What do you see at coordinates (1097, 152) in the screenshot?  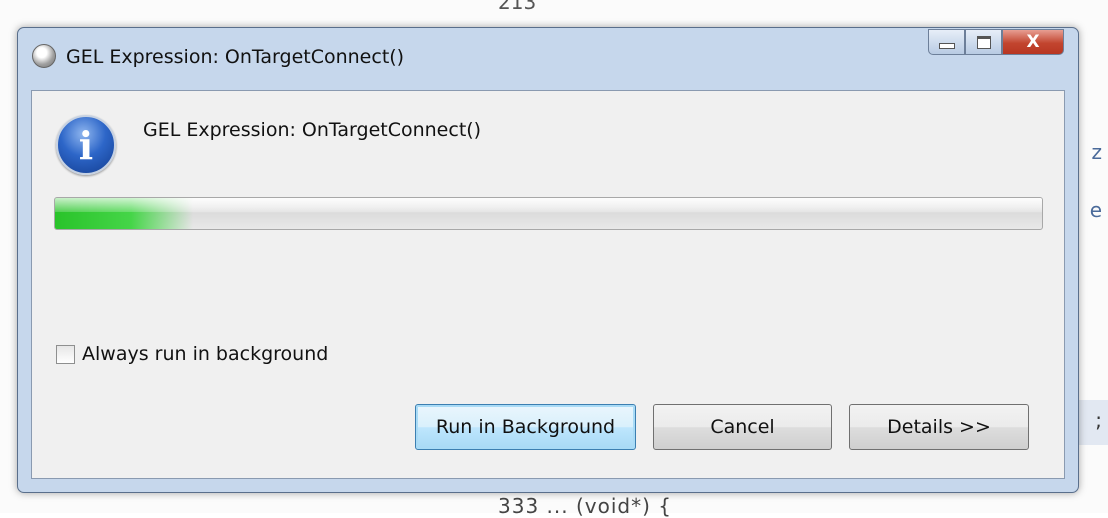 I see `background-glyph: z` at bounding box center [1097, 152].